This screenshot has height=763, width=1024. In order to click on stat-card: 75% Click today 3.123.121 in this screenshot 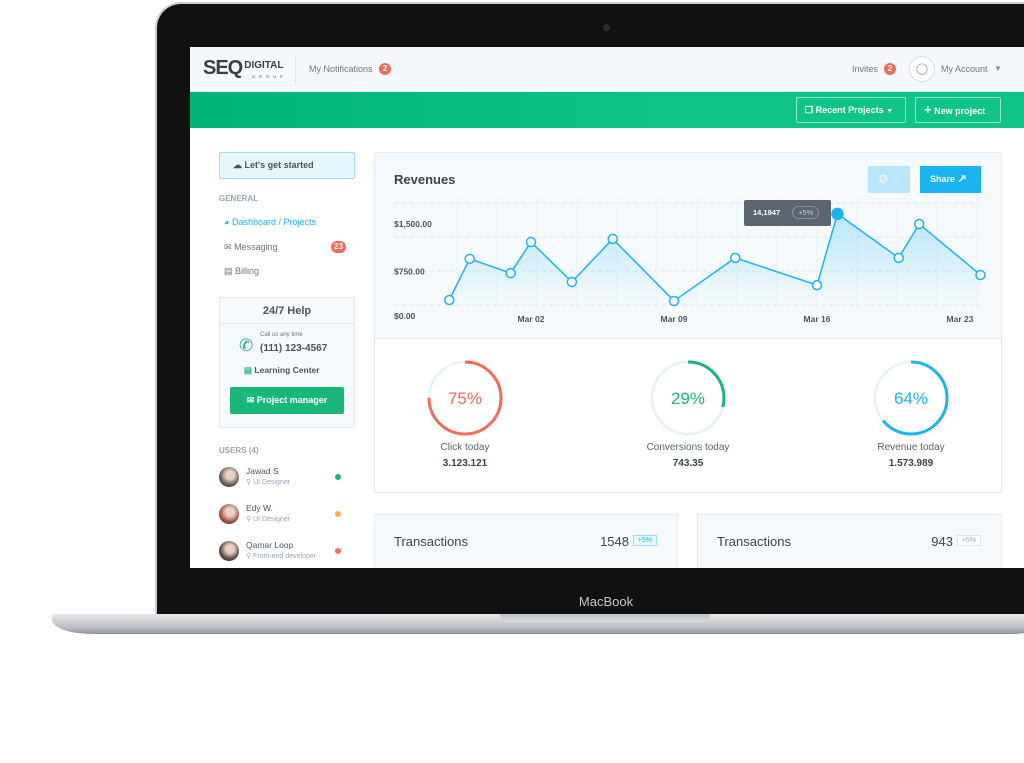, I will do `click(465, 423)`.